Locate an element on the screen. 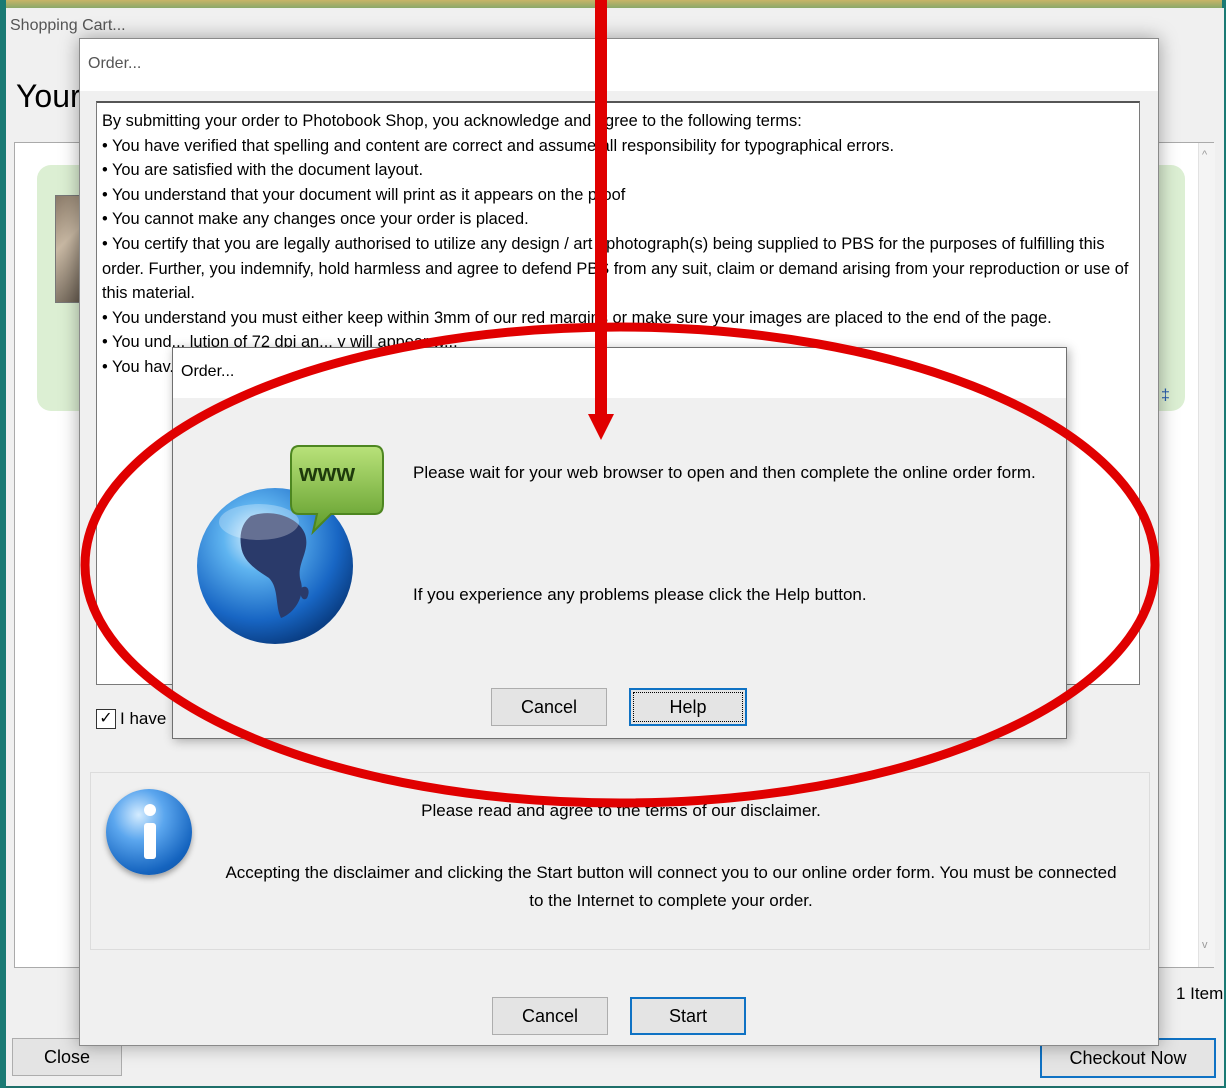 This screenshot has width=1226, height=1088. checkbox-check-icon: ✓ is located at coordinates (106, 718).